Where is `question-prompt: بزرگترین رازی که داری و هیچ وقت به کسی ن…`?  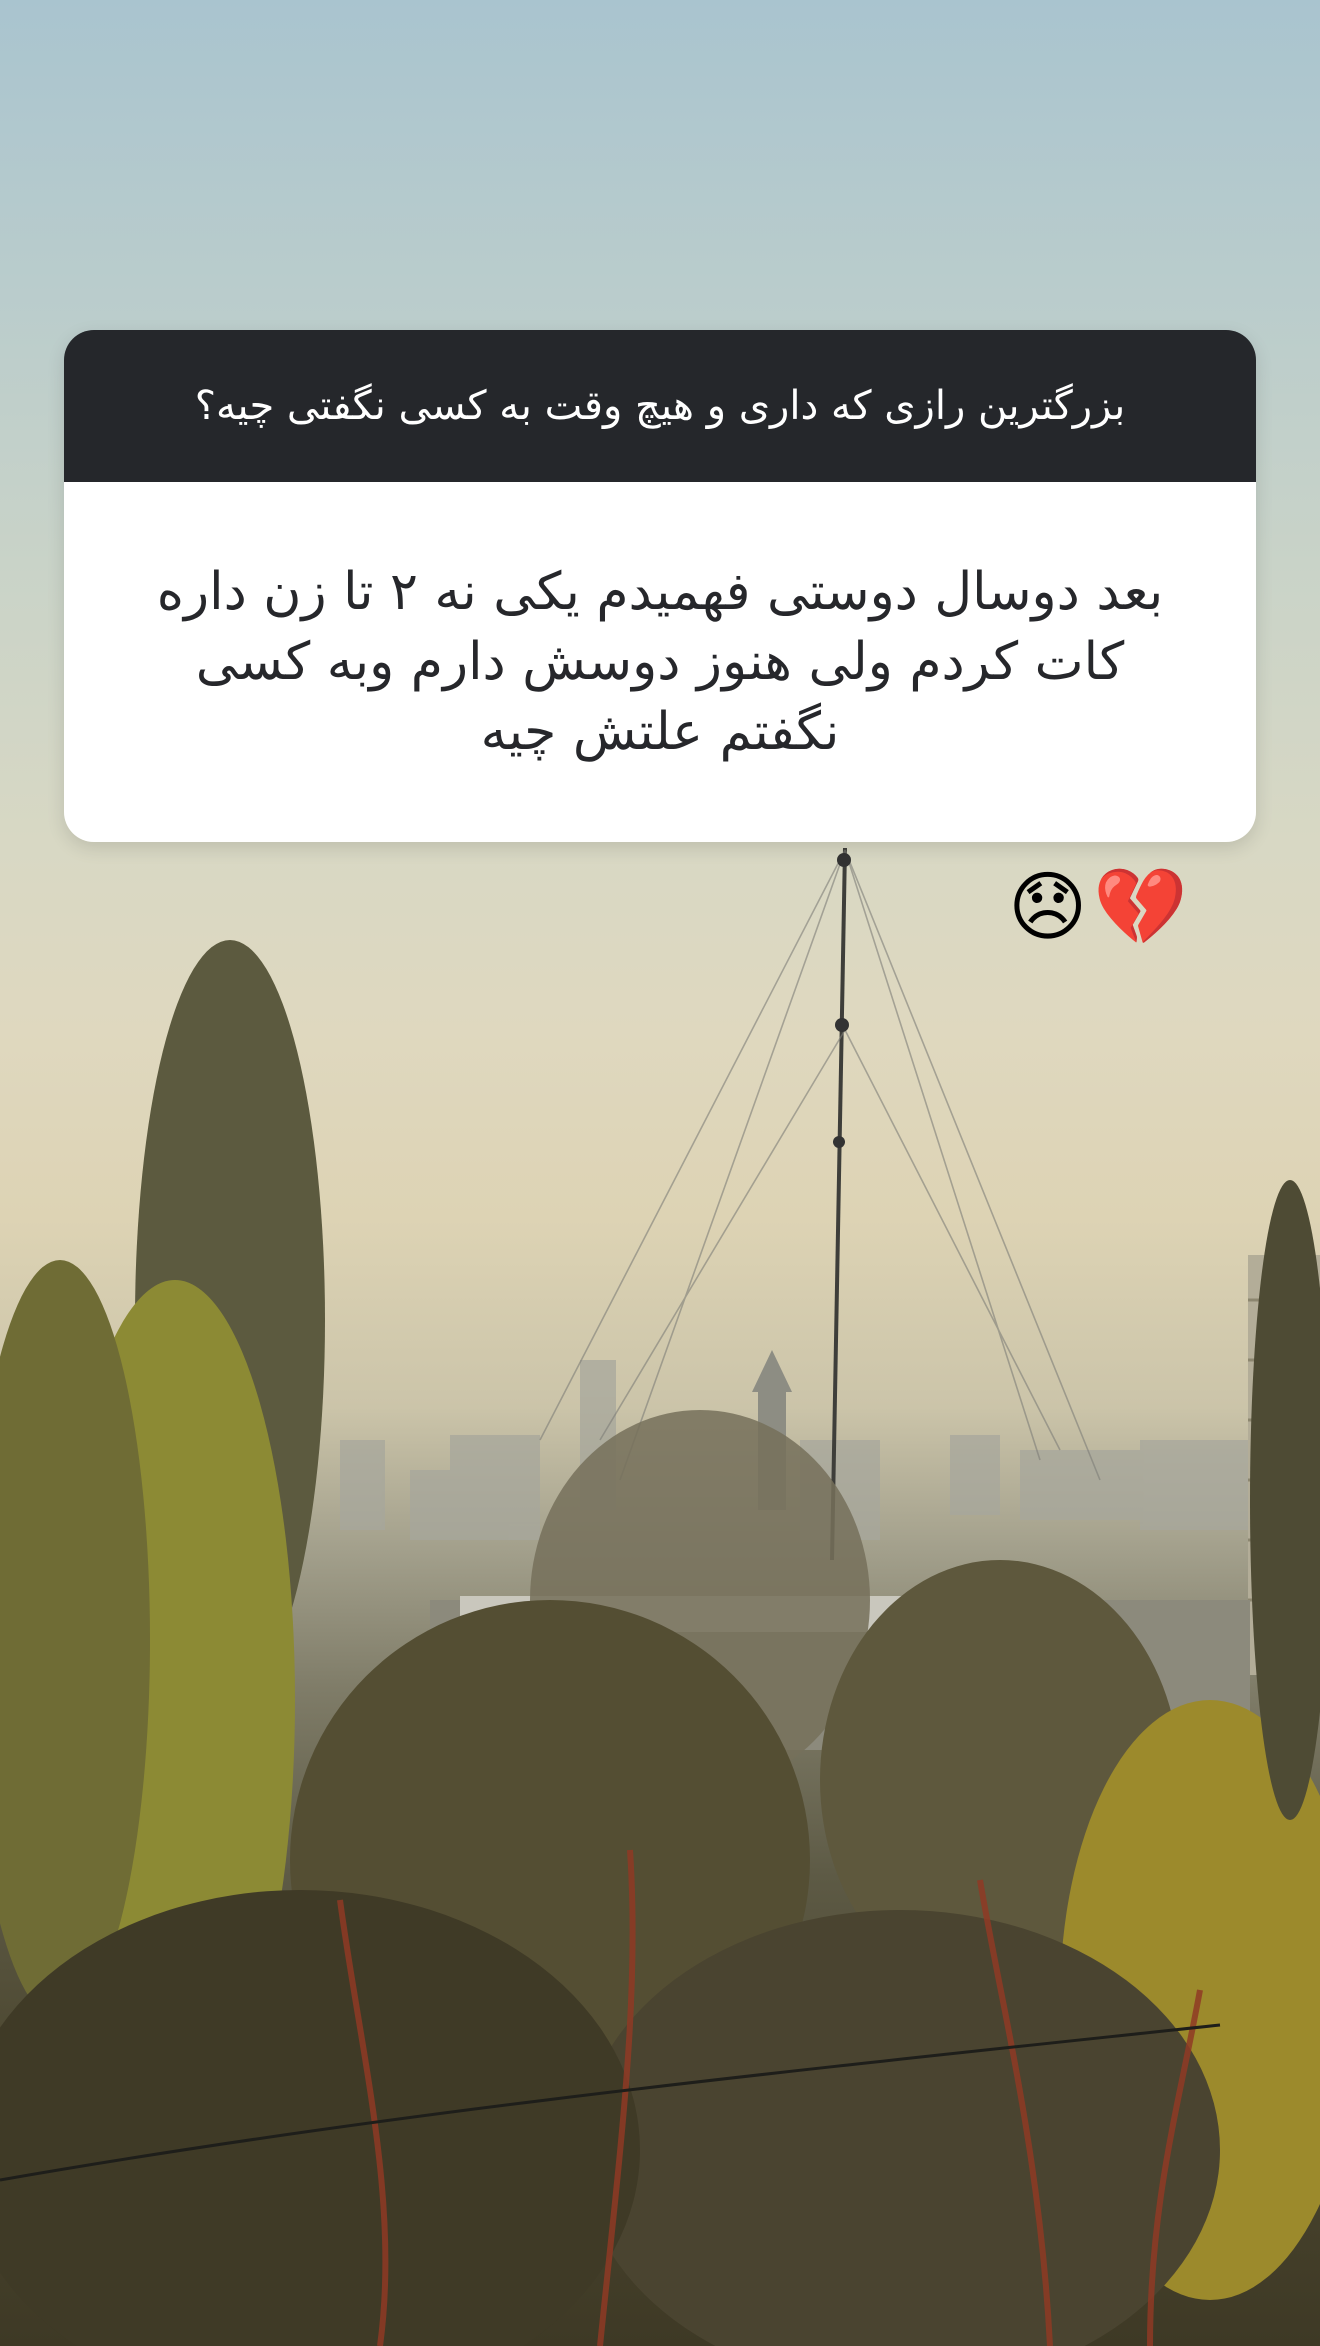
question-prompt: بزرگترین رازی که داری و هیچ وقت به کسی ن… is located at coordinates (660, 406).